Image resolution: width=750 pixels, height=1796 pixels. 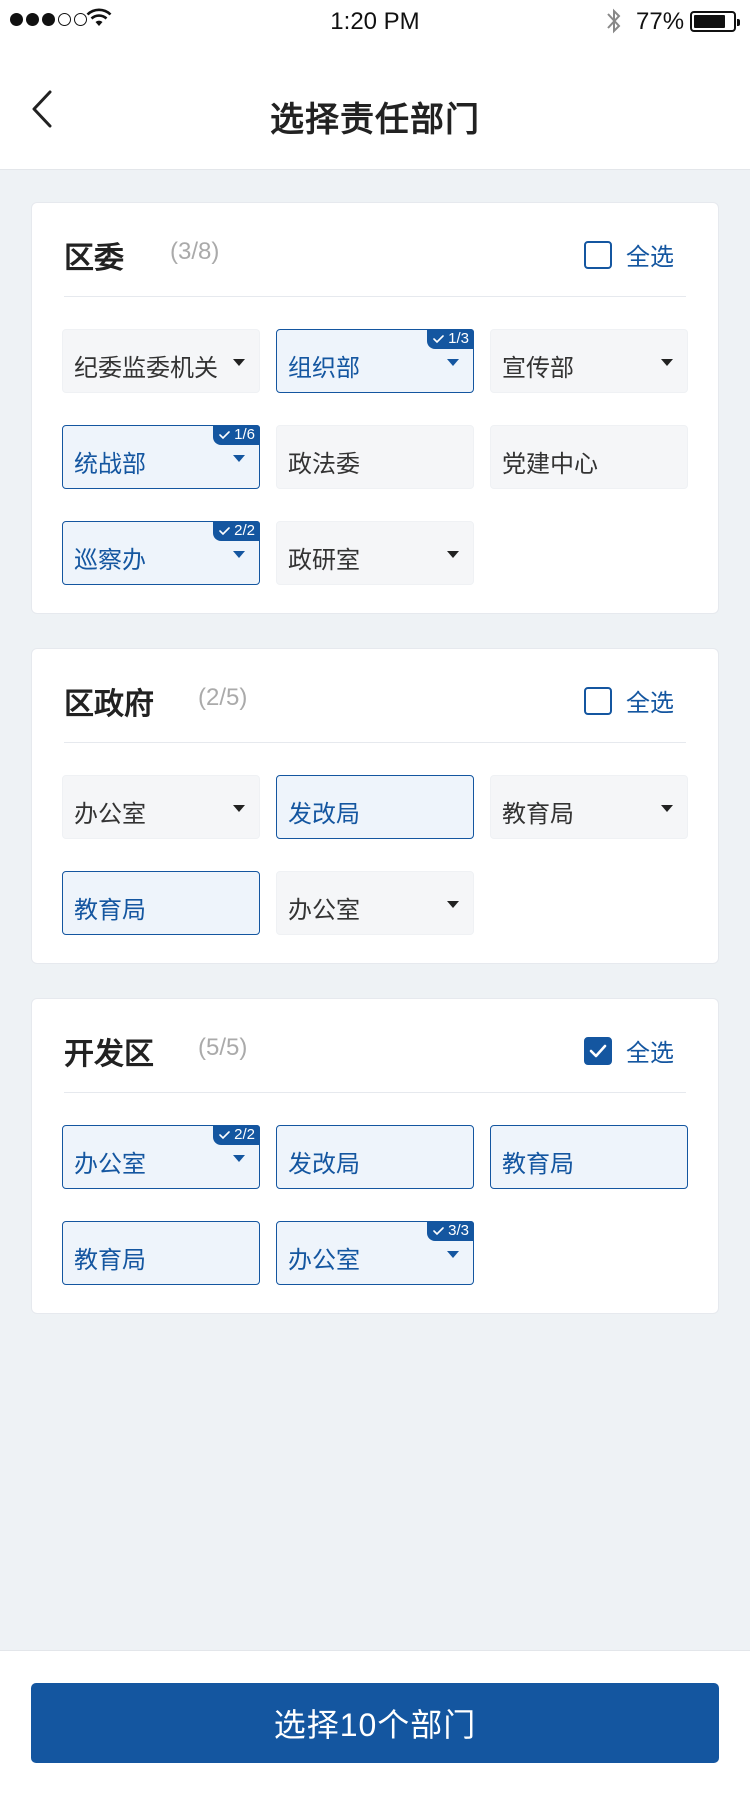 What do you see at coordinates (324, 560) in the screenshot?
I see `department-chip-label: 政研室` at bounding box center [324, 560].